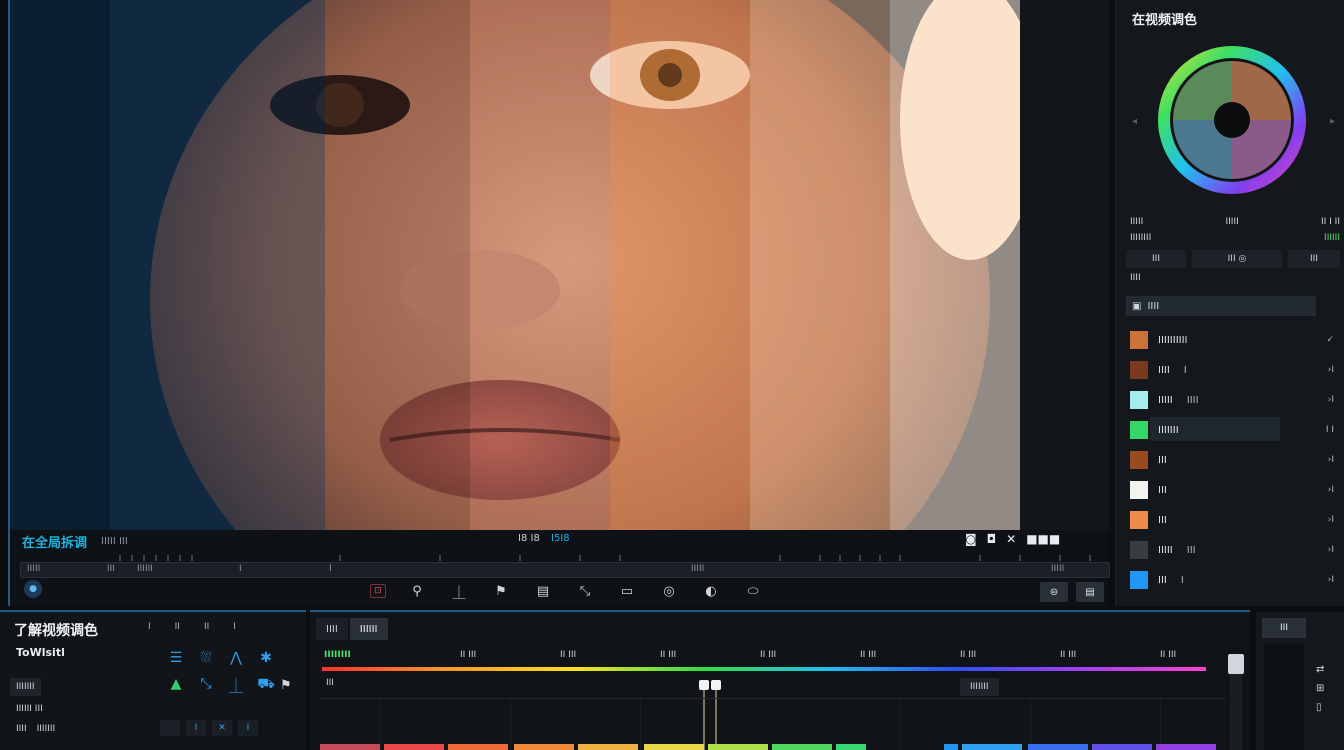 The width and height of the screenshot is (1344, 750). I want to click on mini-control-4: Ⅰ, so click(234, 627).